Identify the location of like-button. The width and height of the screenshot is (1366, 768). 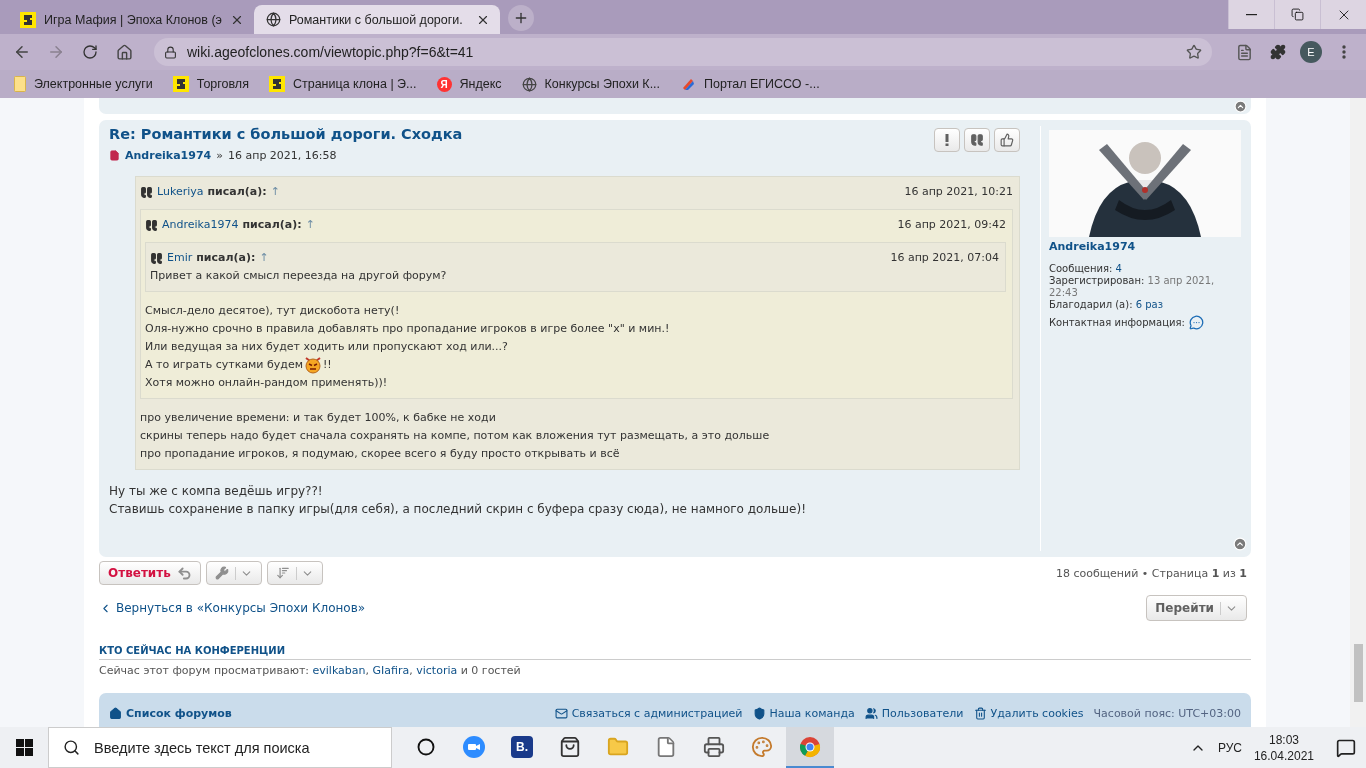
(1007, 140).